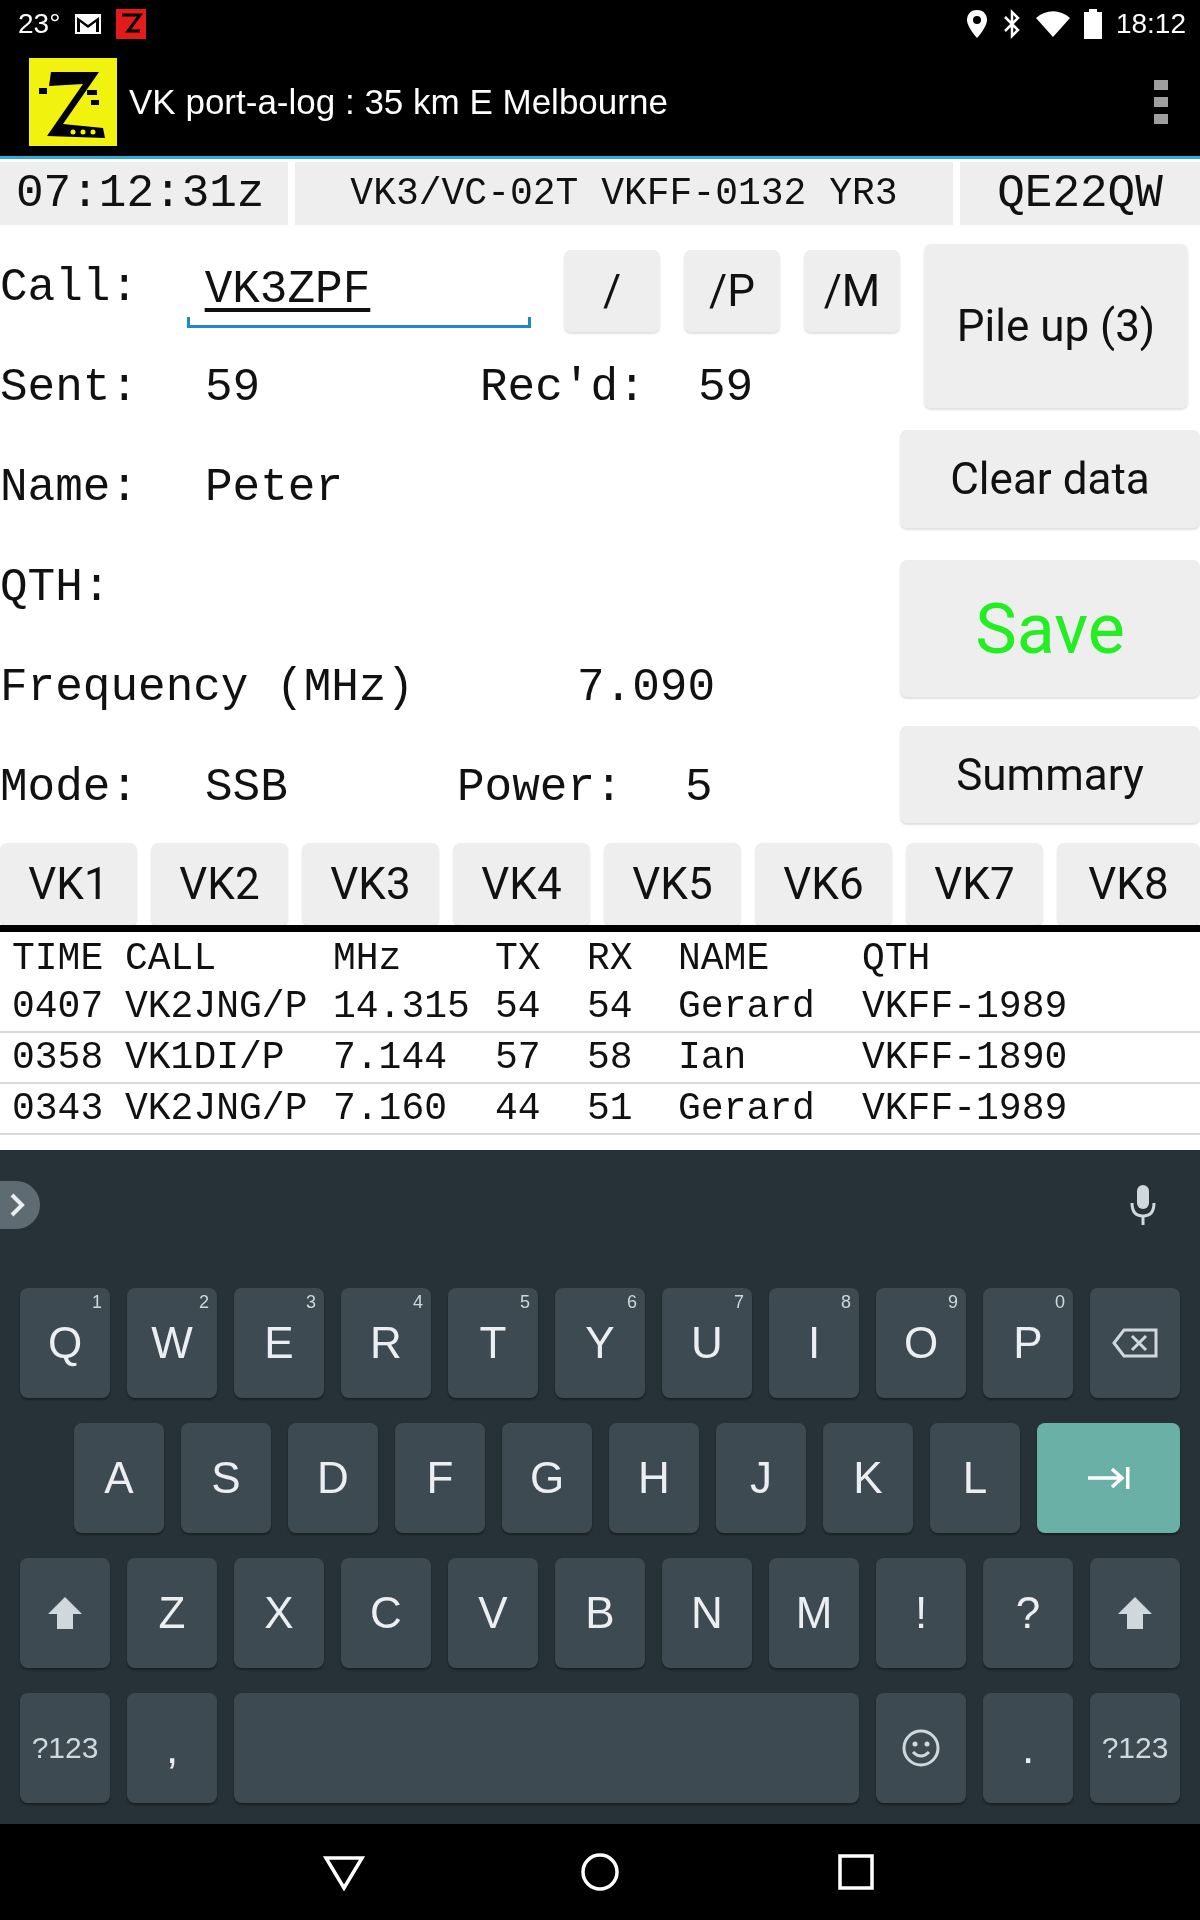 This screenshot has height=1920, width=1200. I want to click on summary-button: Summary, so click(1050, 774).